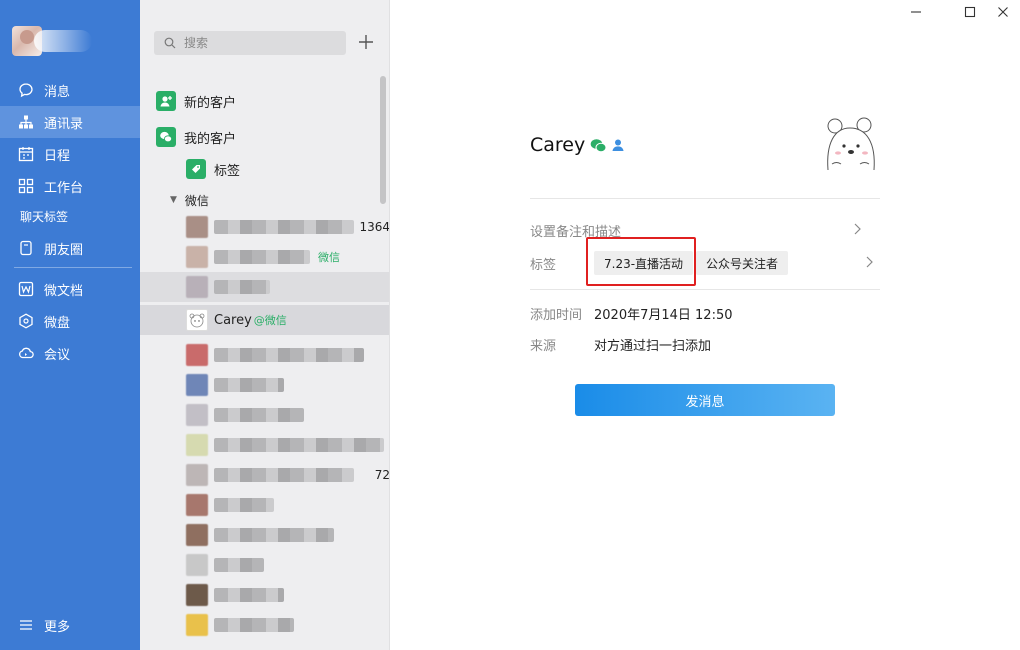  What do you see at coordinates (916, 12) in the screenshot?
I see `minimize-icon` at bounding box center [916, 12].